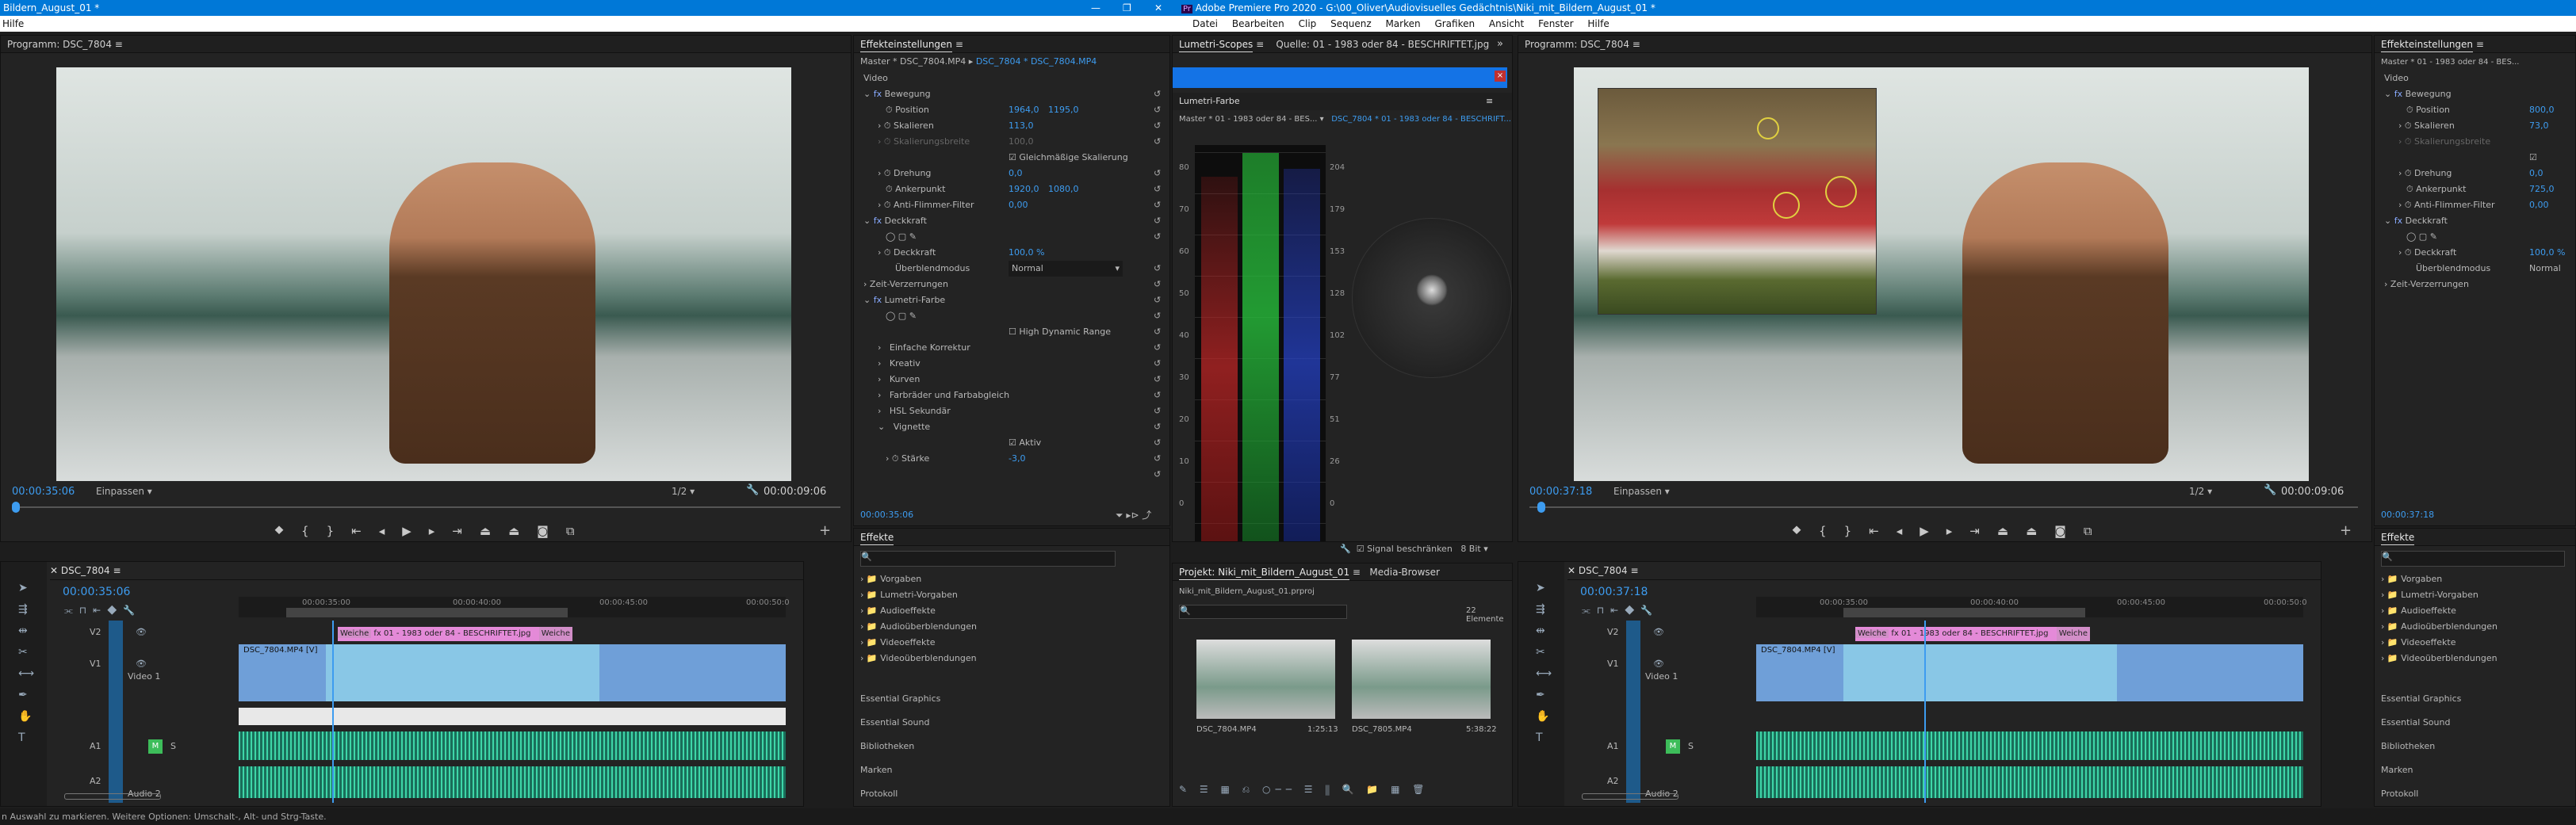 Image resolution: width=2576 pixels, height=825 pixels. Describe the element at coordinates (1544, 610) in the screenshot. I see `track-select-icon: ⇶` at that location.